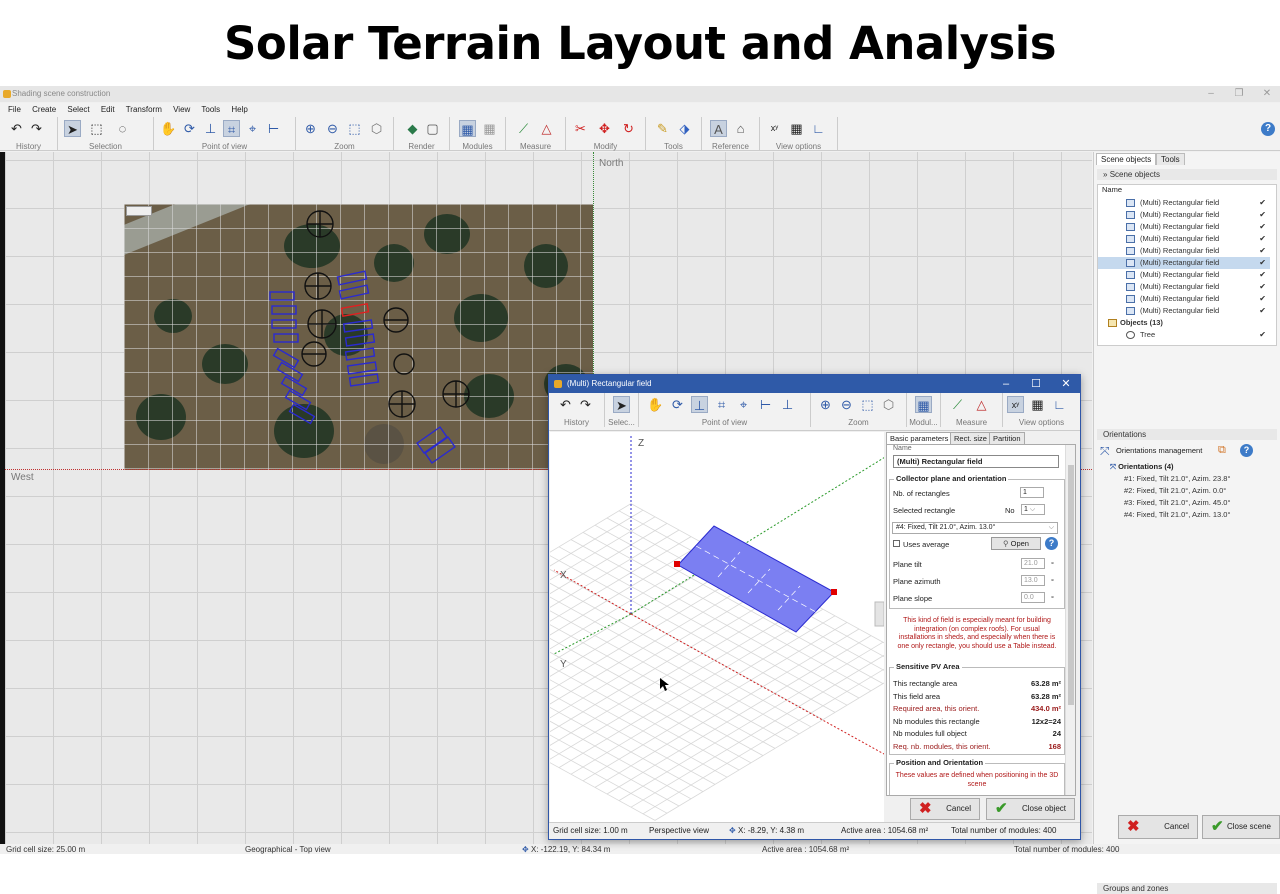  Describe the element at coordinates (1030, 809) in the screenshot. I see `close-object-button: ✔ Close object` at that location.